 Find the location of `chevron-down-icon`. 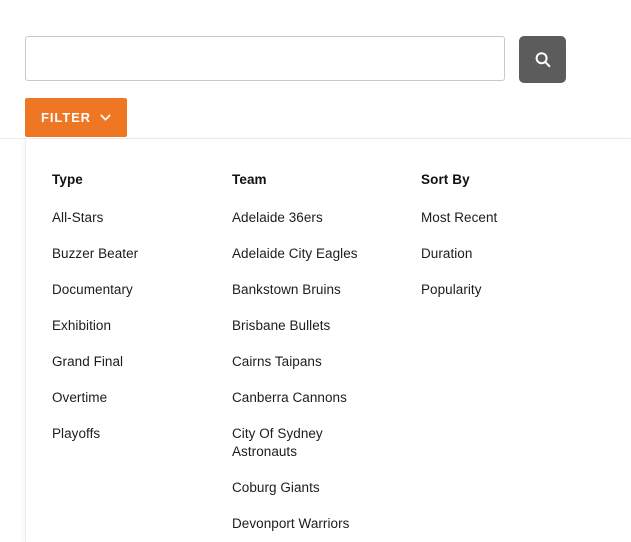

chevron-down-icon is located at coordinates (105, 117).